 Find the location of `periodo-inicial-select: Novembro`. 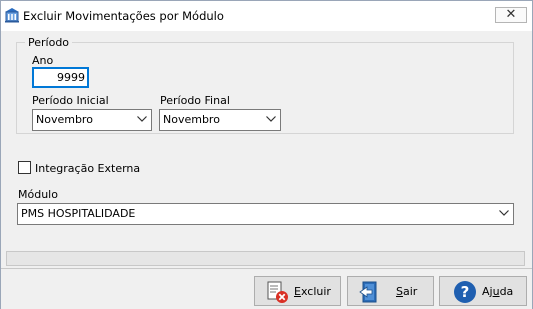

periodo-inicial-select: Novembro is located at coordinates (92, 120).